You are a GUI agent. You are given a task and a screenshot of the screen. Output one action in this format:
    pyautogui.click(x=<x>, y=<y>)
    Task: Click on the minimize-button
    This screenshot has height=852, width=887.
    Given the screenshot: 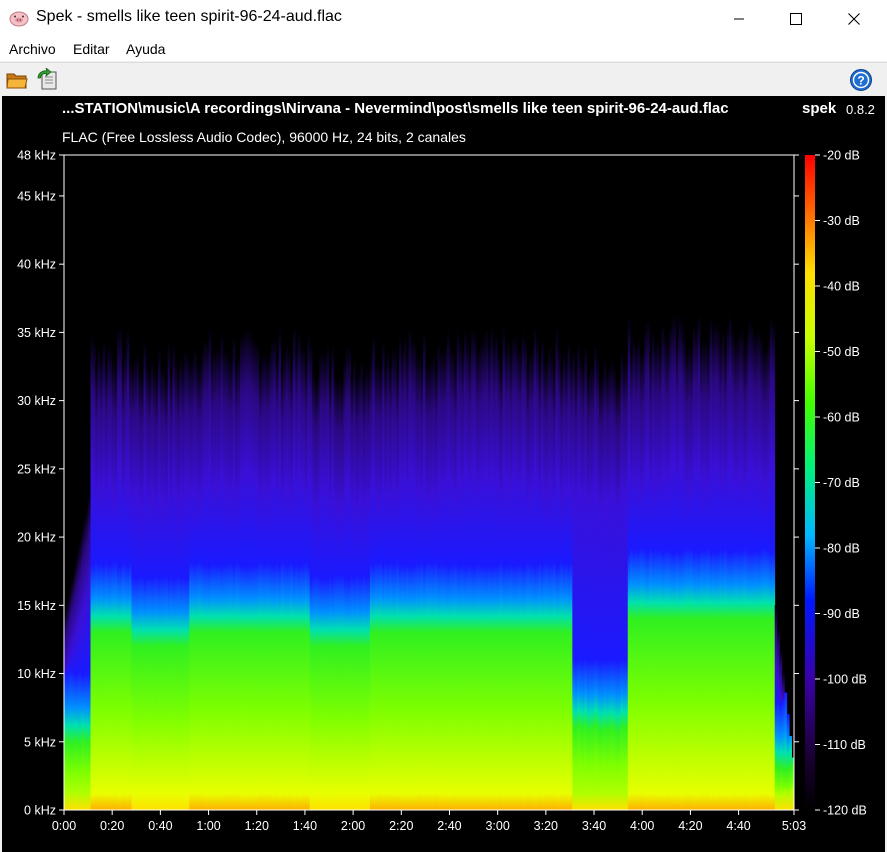 What is the action you would take?
    pyautogui.click(x=739, y=18)
    